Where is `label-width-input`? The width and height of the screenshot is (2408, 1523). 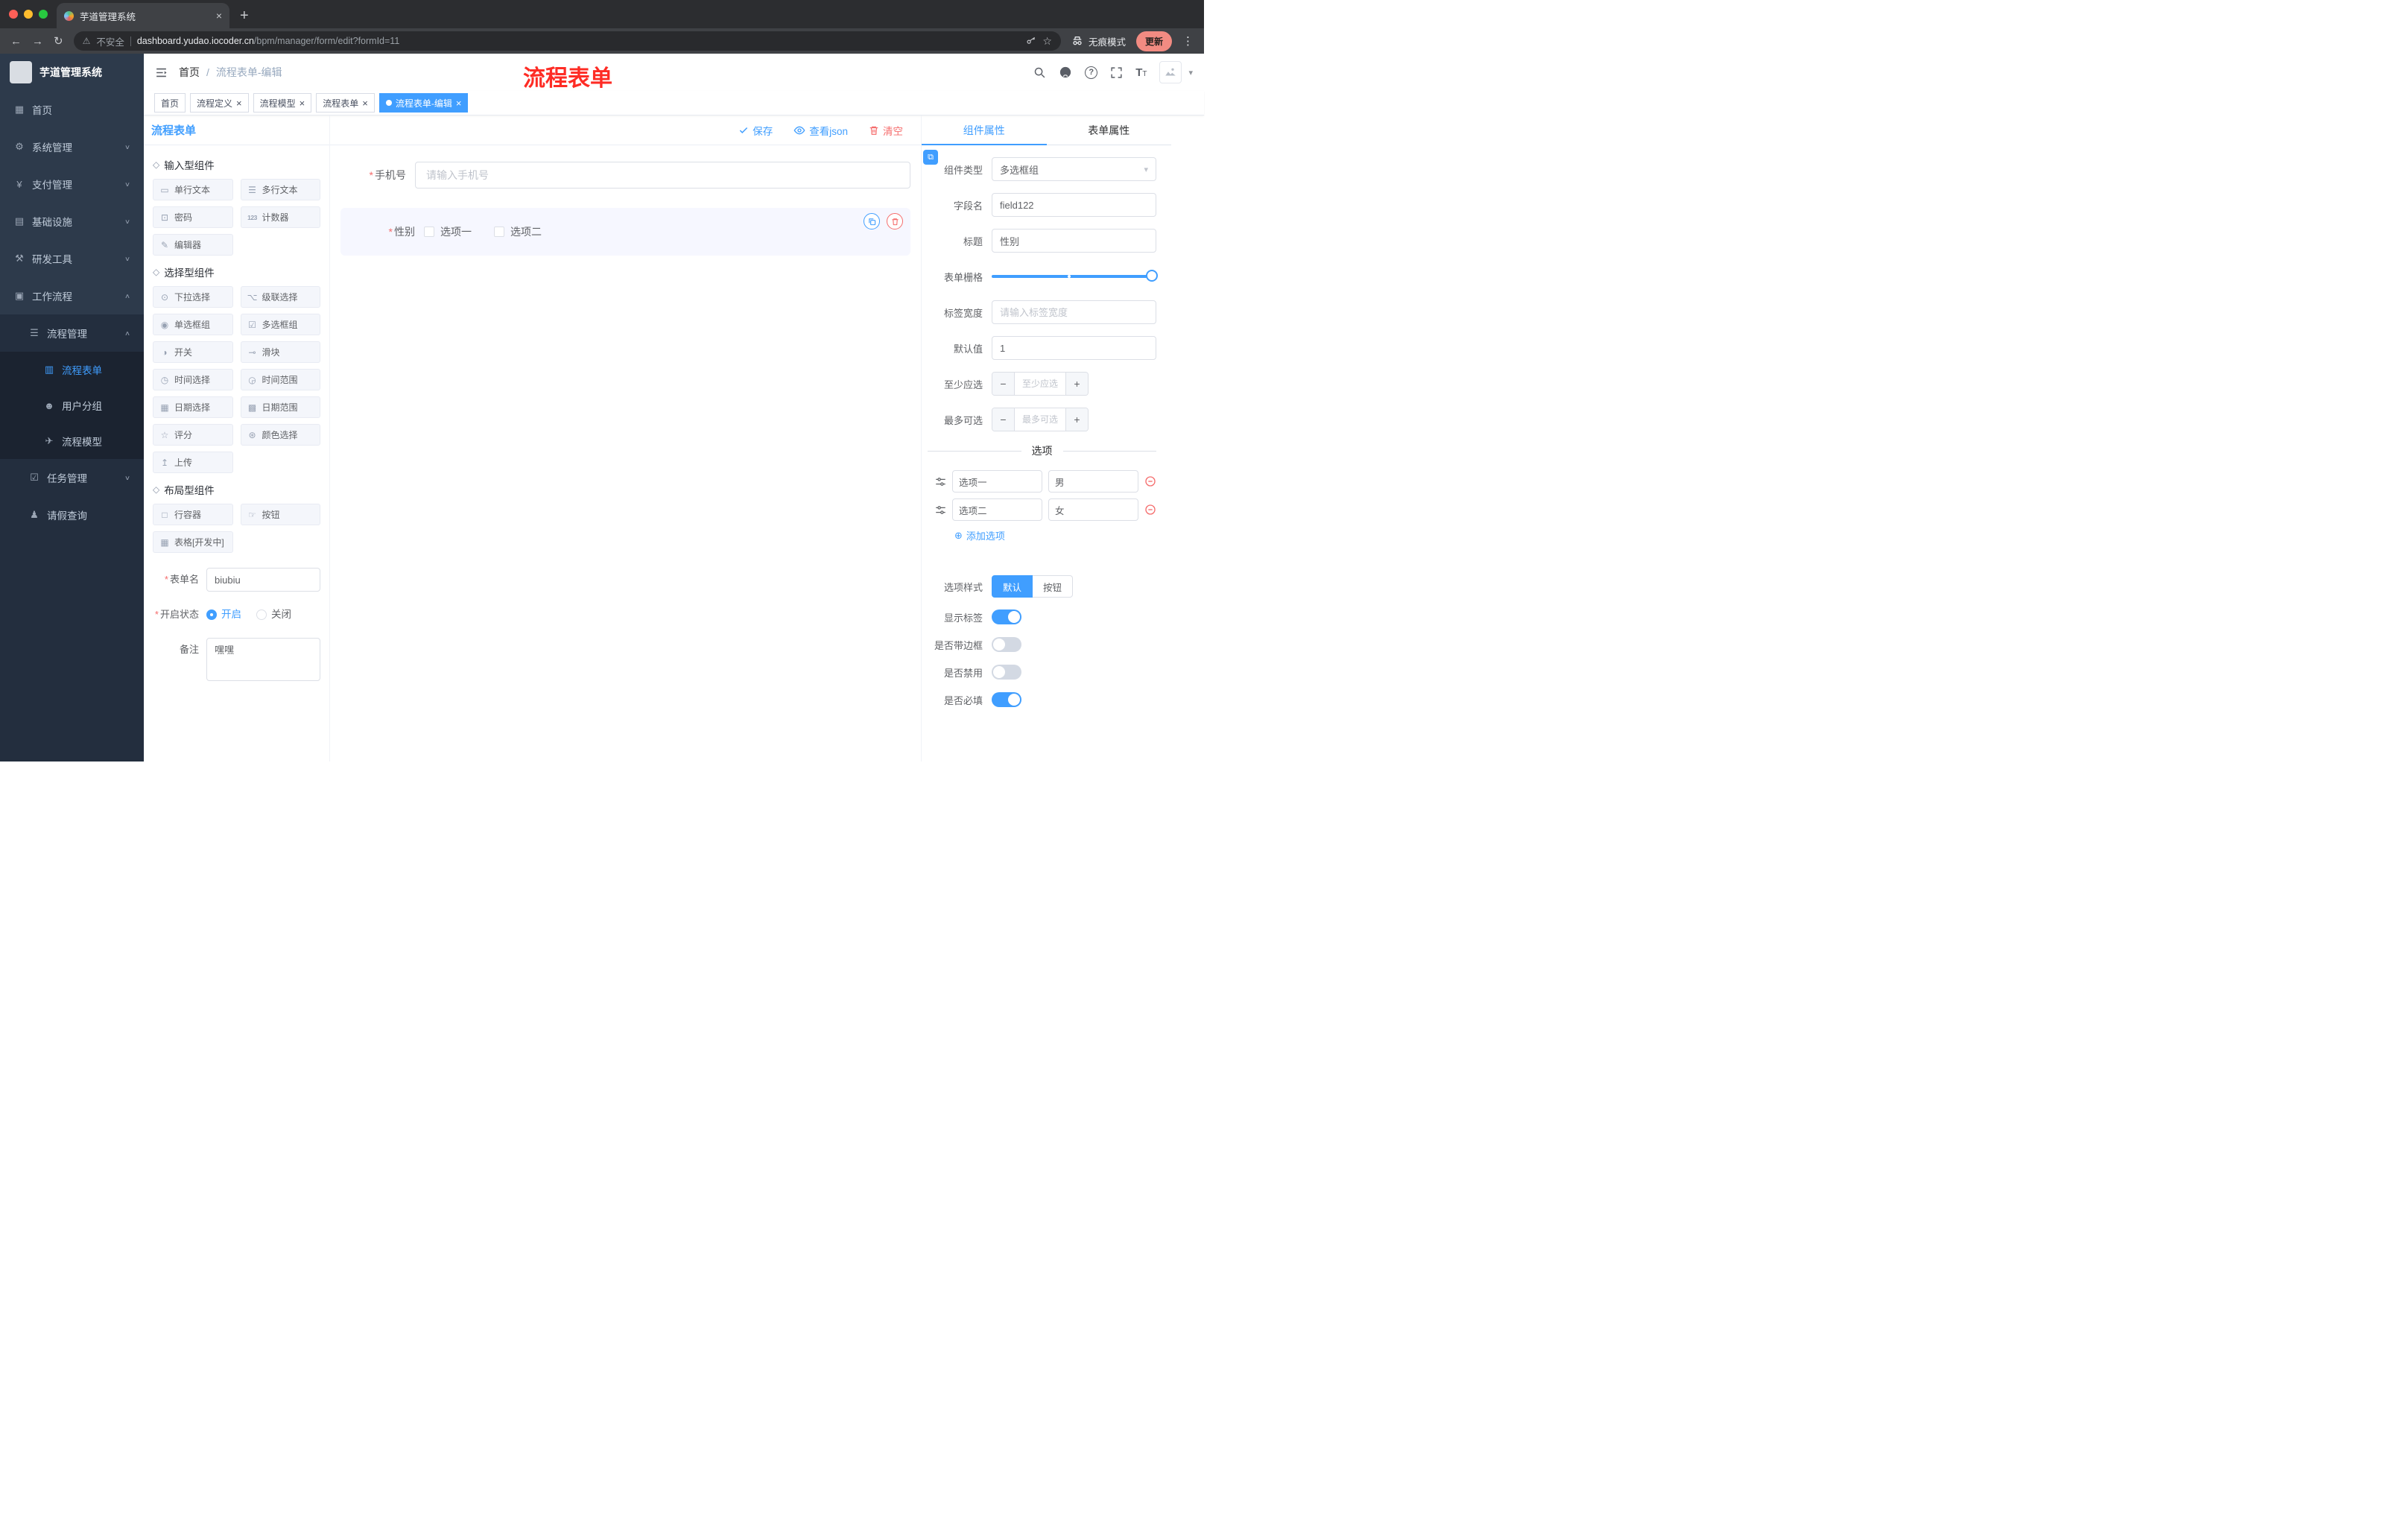
label-width-input is located at coordinates (1074, 312).